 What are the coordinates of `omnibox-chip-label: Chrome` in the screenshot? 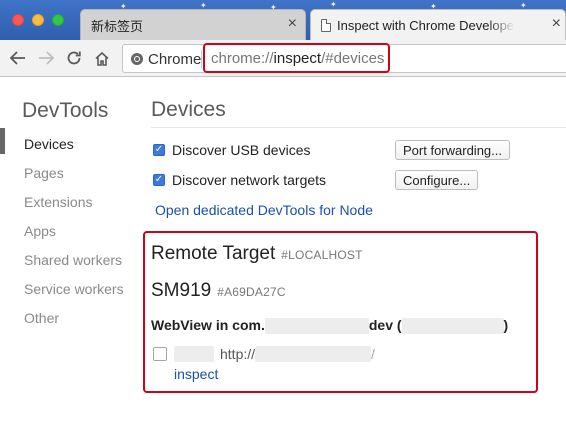 It's located at (175, 59).